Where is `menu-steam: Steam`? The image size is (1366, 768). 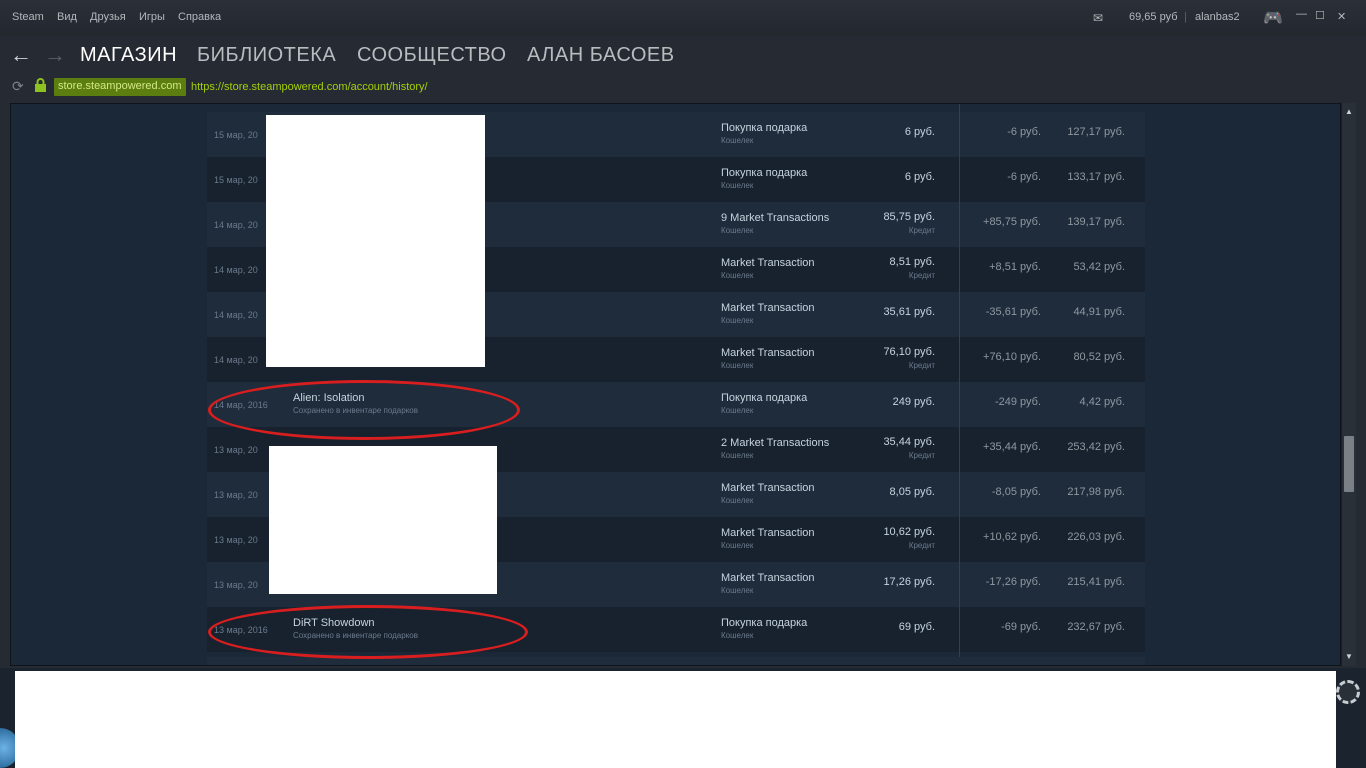 menu-steam: Steam is located at coordinates (28, 17).